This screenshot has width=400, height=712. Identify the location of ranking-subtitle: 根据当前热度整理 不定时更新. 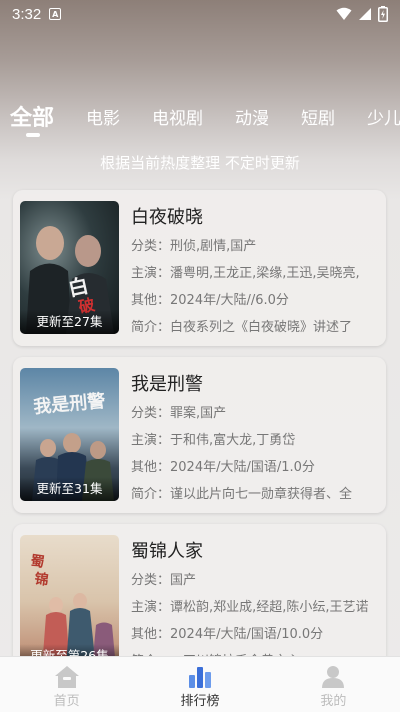
(200, 163).